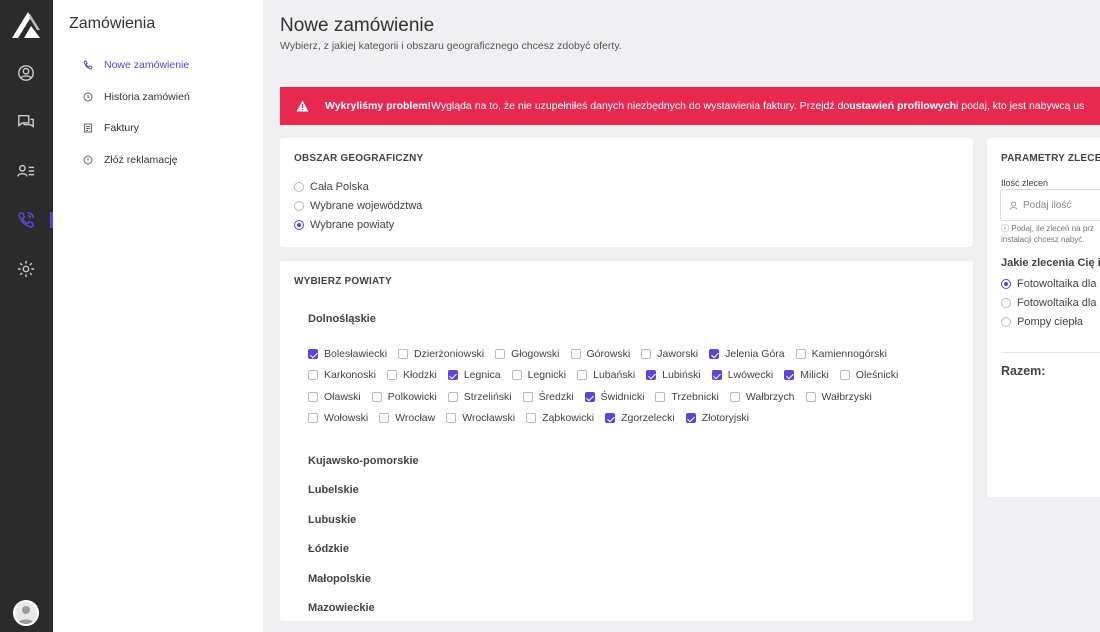 The height and width of the screenshot is (632, 1100). I want to click on user-avatar, so click(26, 613).